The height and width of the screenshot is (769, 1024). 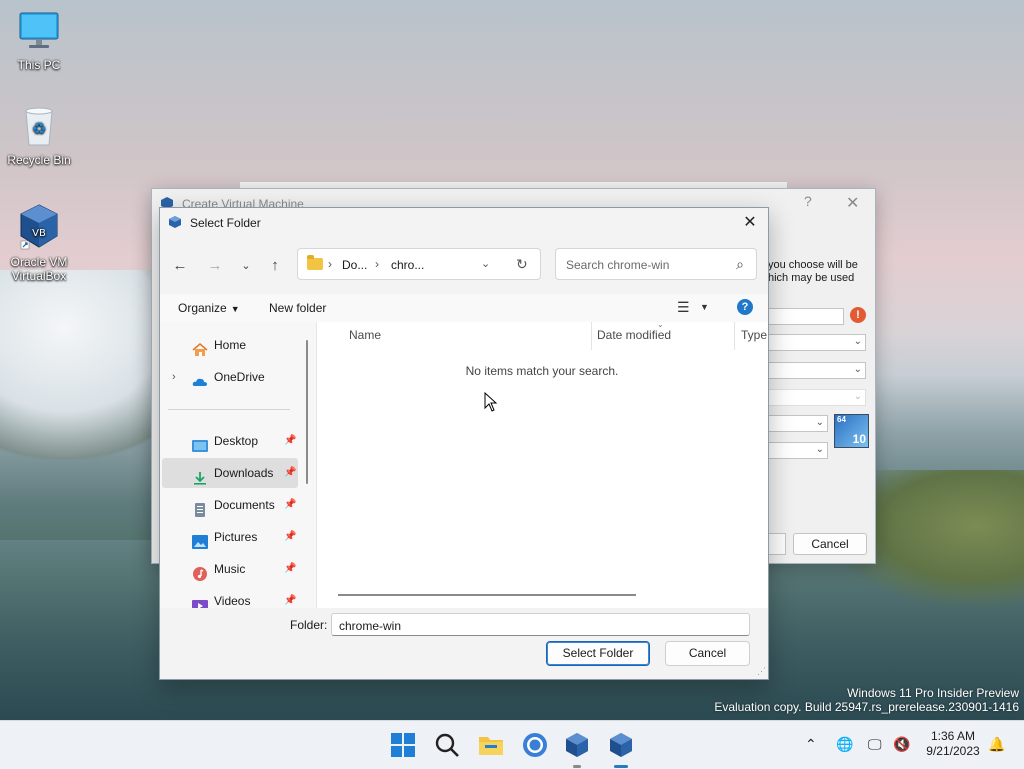 I want to click on select-folder-button: Select Folder, so click(x=598, y=653).